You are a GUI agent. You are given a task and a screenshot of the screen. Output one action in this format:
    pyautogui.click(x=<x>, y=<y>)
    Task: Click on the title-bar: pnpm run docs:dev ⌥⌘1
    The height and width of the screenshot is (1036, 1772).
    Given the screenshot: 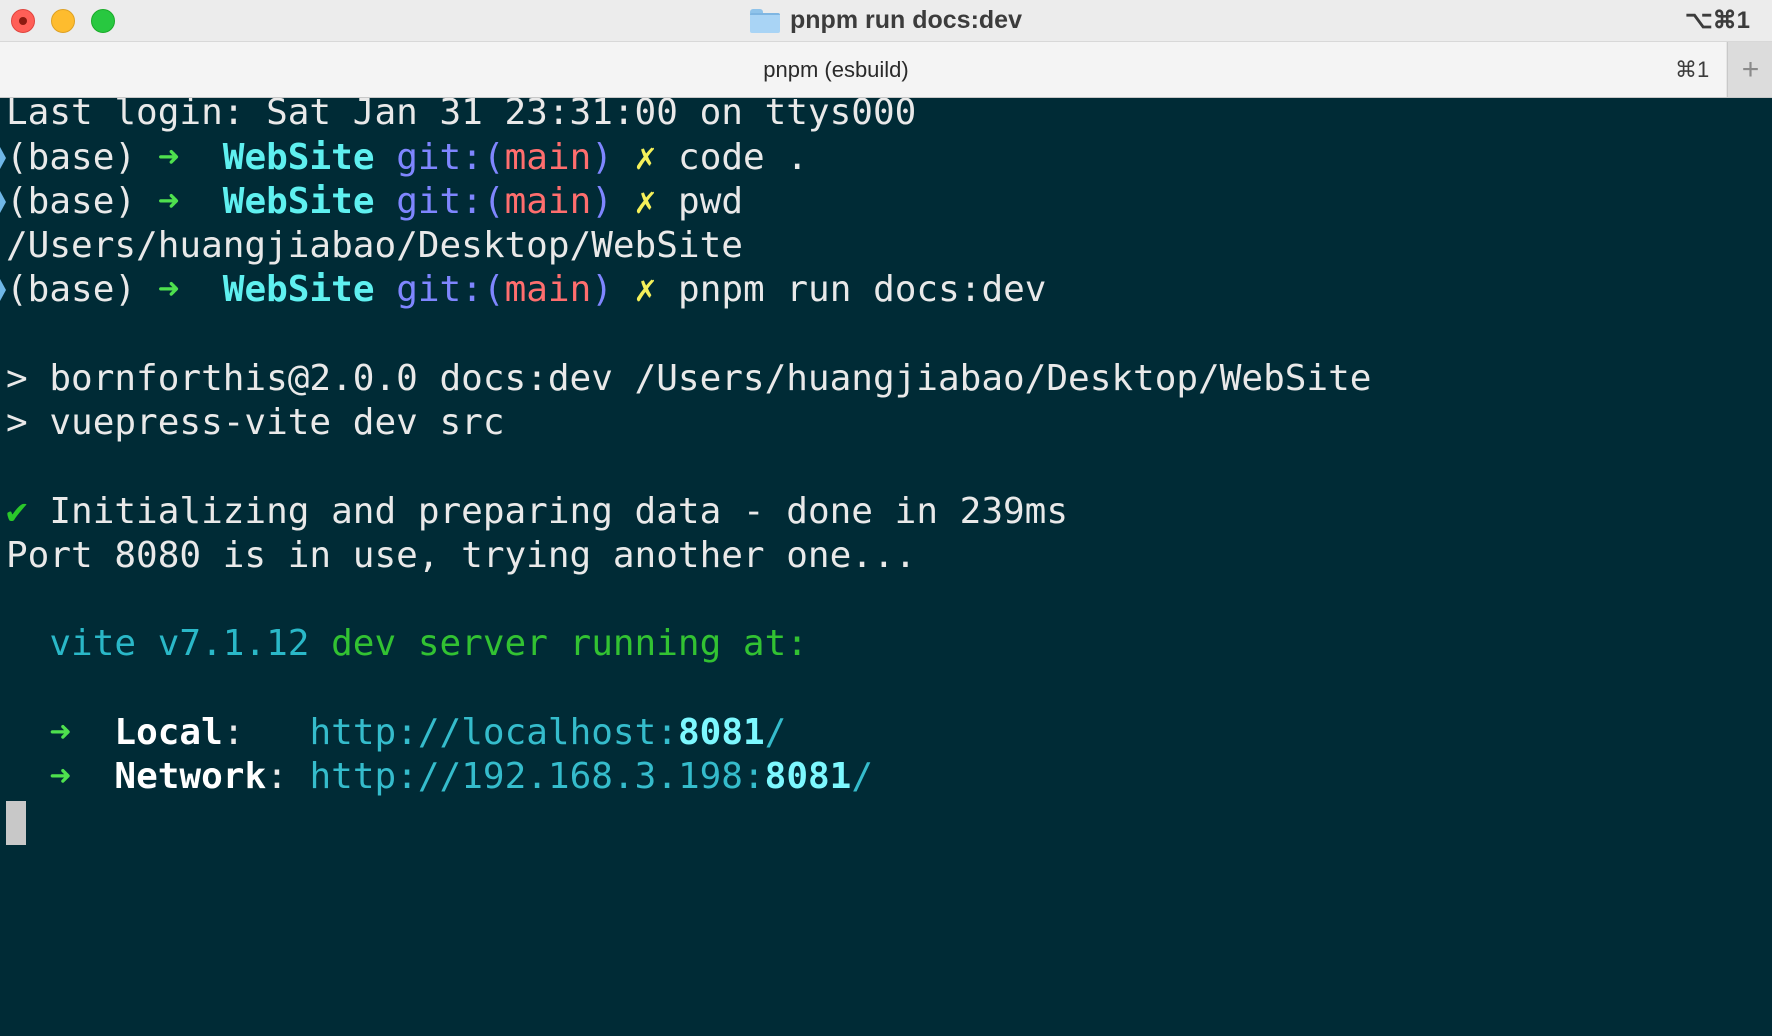 What is the action you would take?
    pyautogui.click(x=886, y=21)
    